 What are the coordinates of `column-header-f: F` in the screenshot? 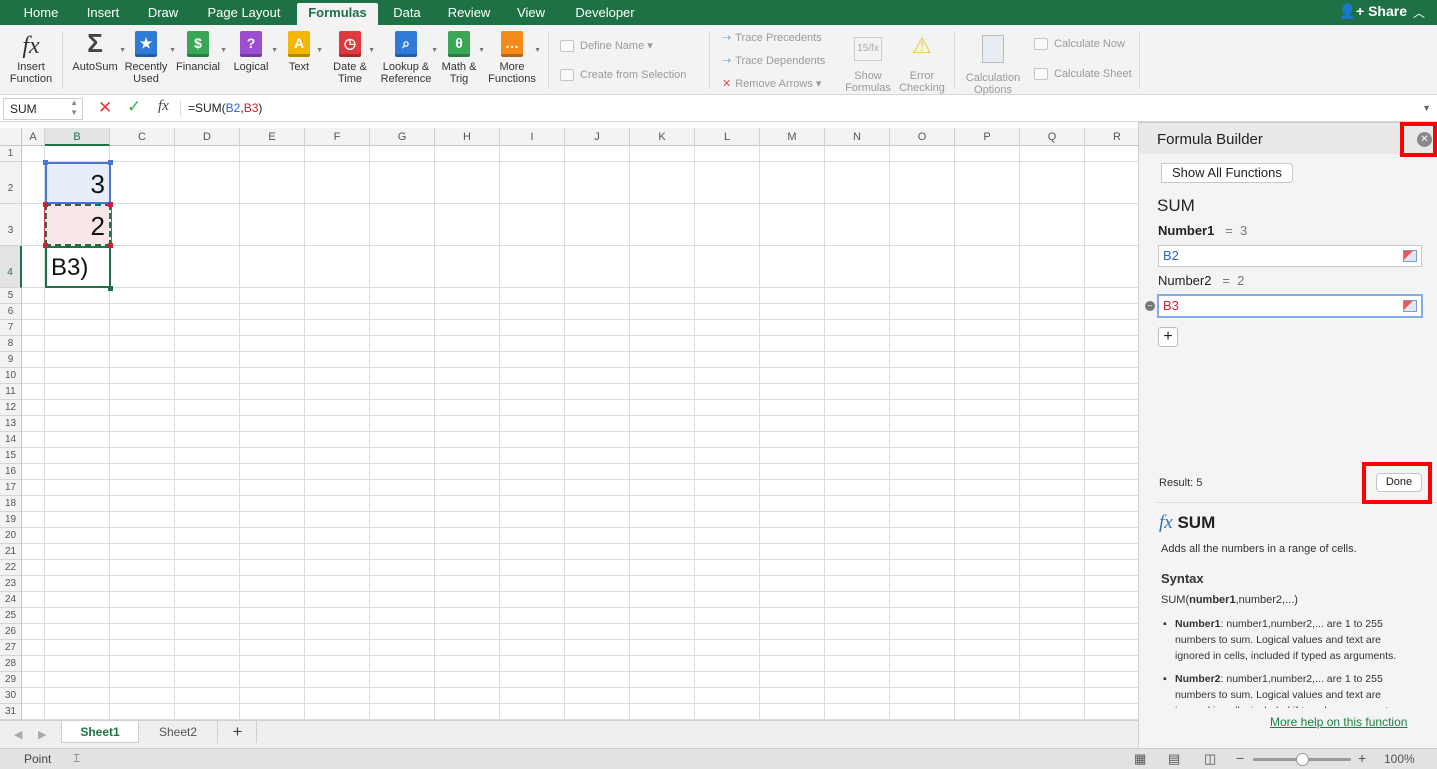 It's located at (337, 137).